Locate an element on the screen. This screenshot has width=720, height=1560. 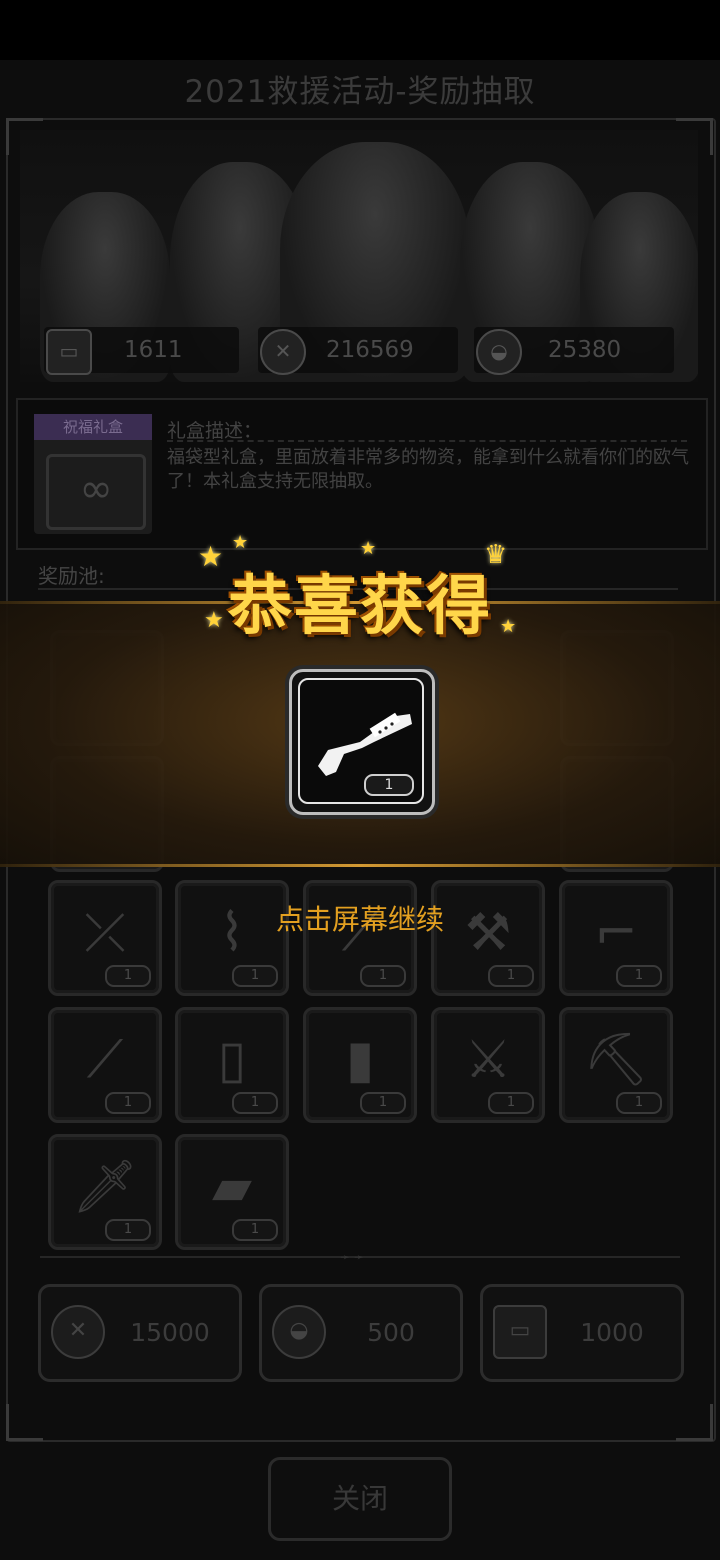
draw-vehicle-medal-button: ◒ 500 is located at coordinates (361, 1333).